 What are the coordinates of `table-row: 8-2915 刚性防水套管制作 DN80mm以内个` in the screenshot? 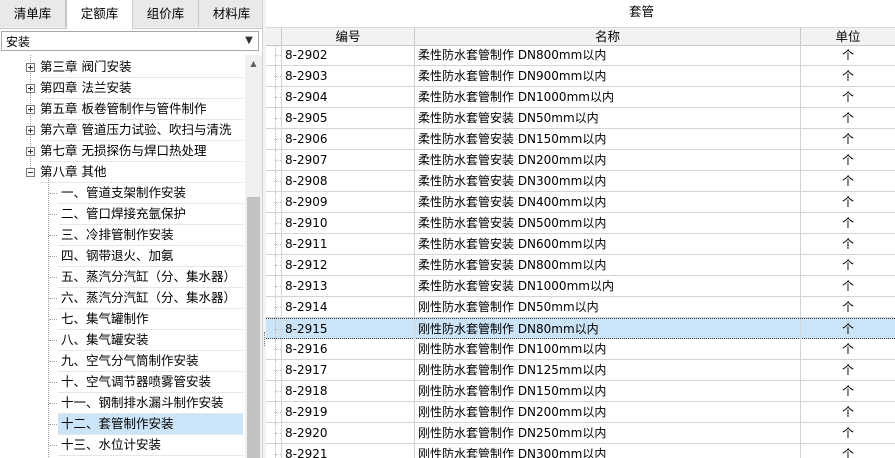 It's located at (580, 328).